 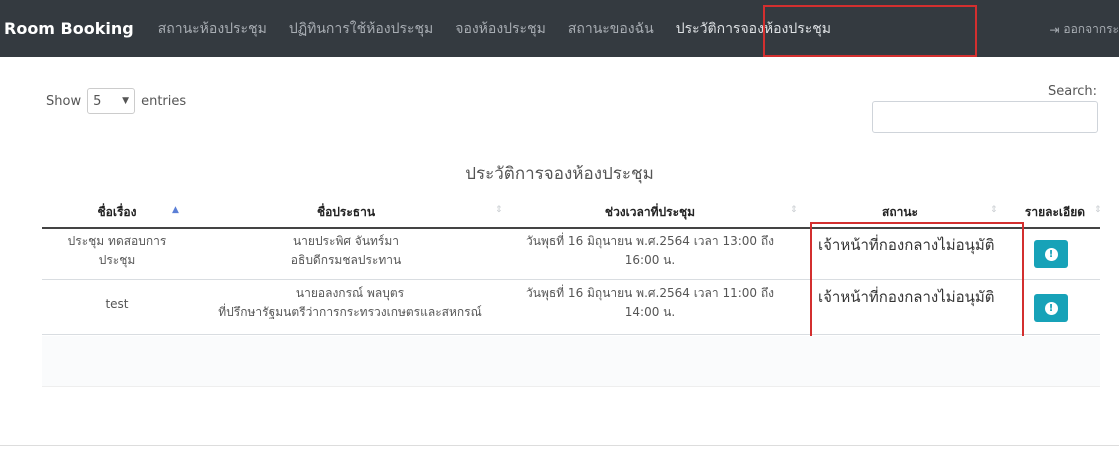 What do you see at coordinates (917, 281) in the screenshot?
I see `status-highlight-box` at bounding box center [917, 281].